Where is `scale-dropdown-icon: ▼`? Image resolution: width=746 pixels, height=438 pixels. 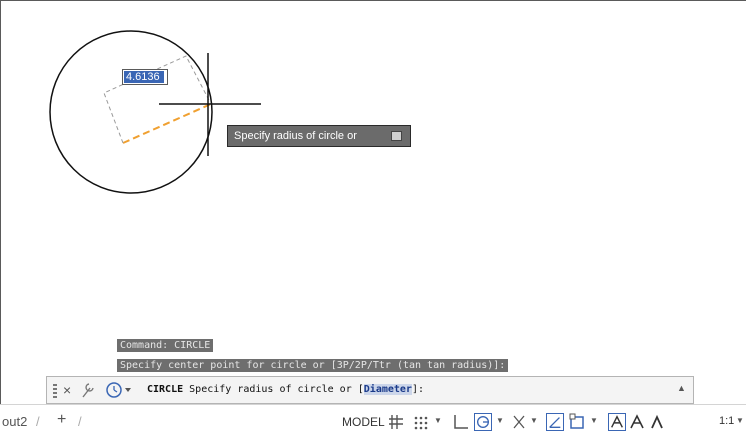 scale-dropdown-icon: ▼ is located at coordinates (740, 420).